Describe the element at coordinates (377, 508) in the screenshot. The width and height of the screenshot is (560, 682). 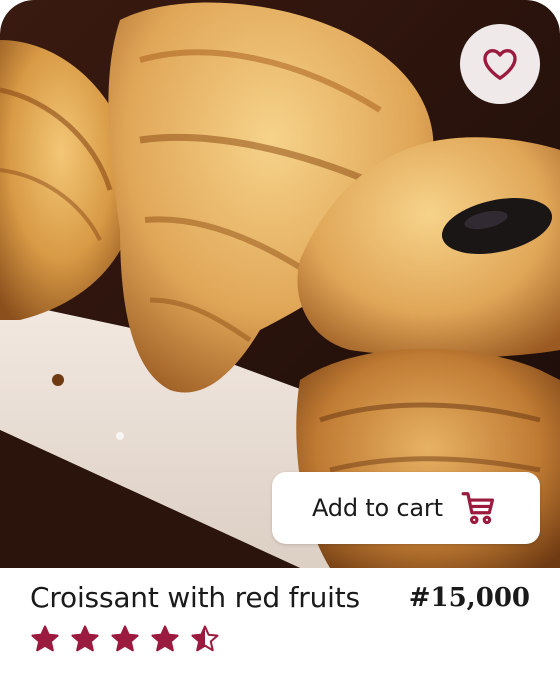
I see `add-to-cart-label: Add to cart` at that location.